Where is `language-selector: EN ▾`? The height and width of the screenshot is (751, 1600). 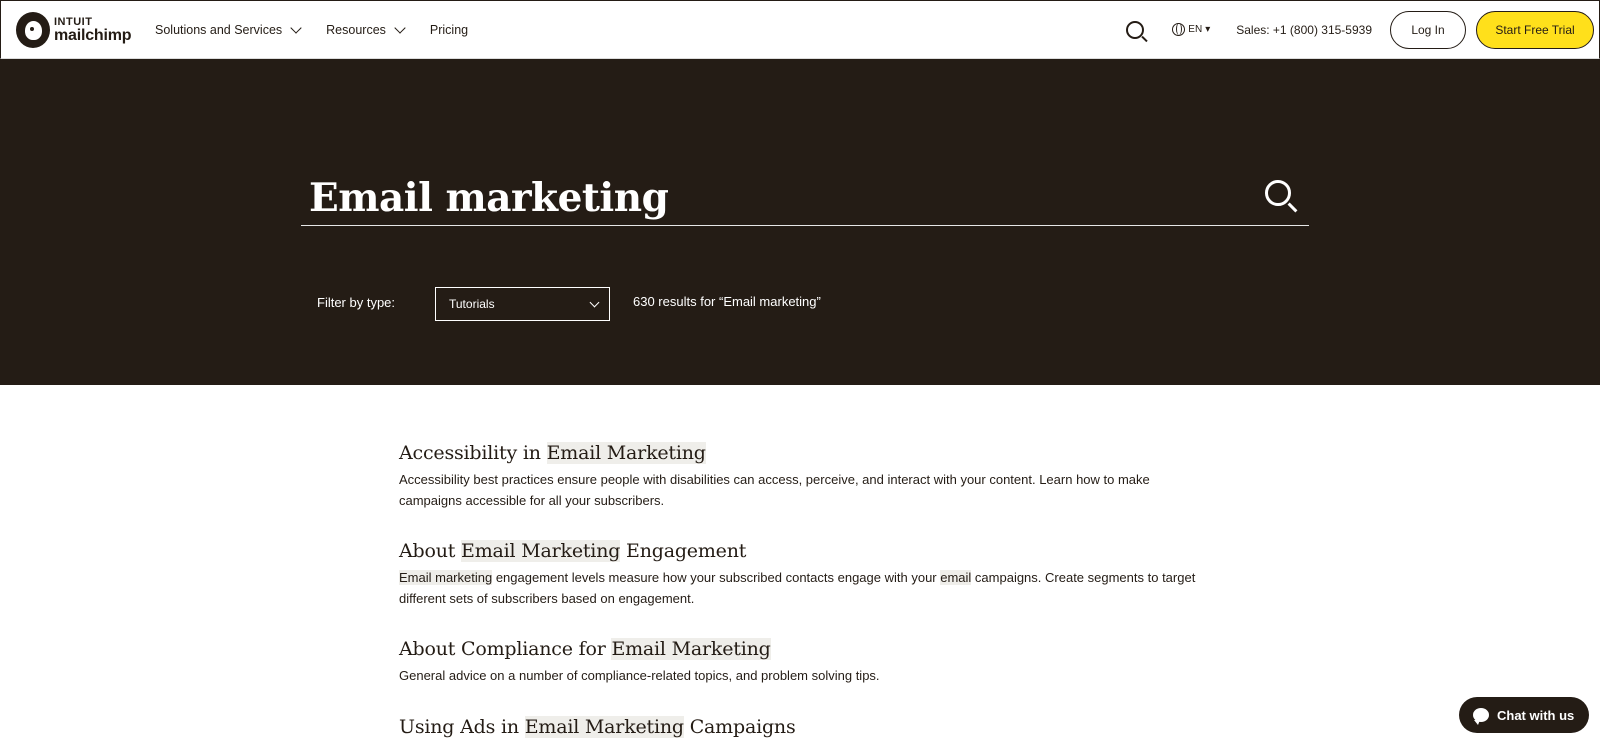 language-selector: EN ▾ is located at coordinates (1191, 29).